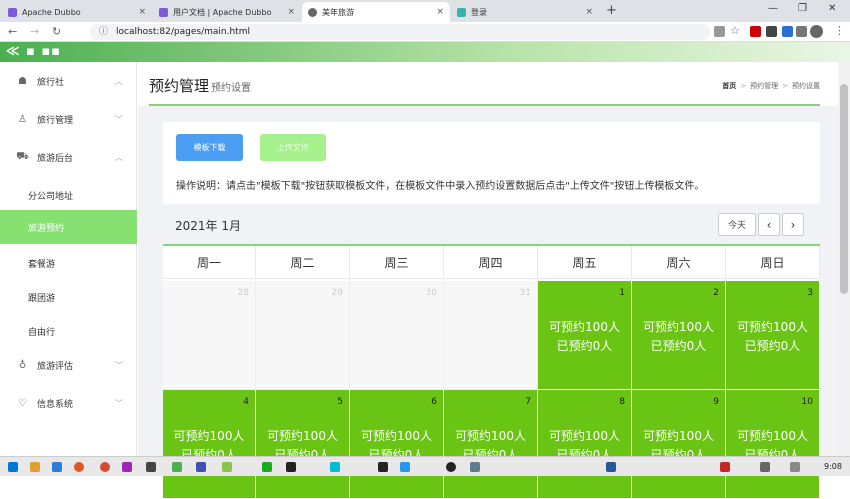 The image size is (850, 499). What do you see at coordinates (68, 297) in the screenshot?
I see `sidebar-item-group-tour: 跟团游` at bounding box center [68, 297].